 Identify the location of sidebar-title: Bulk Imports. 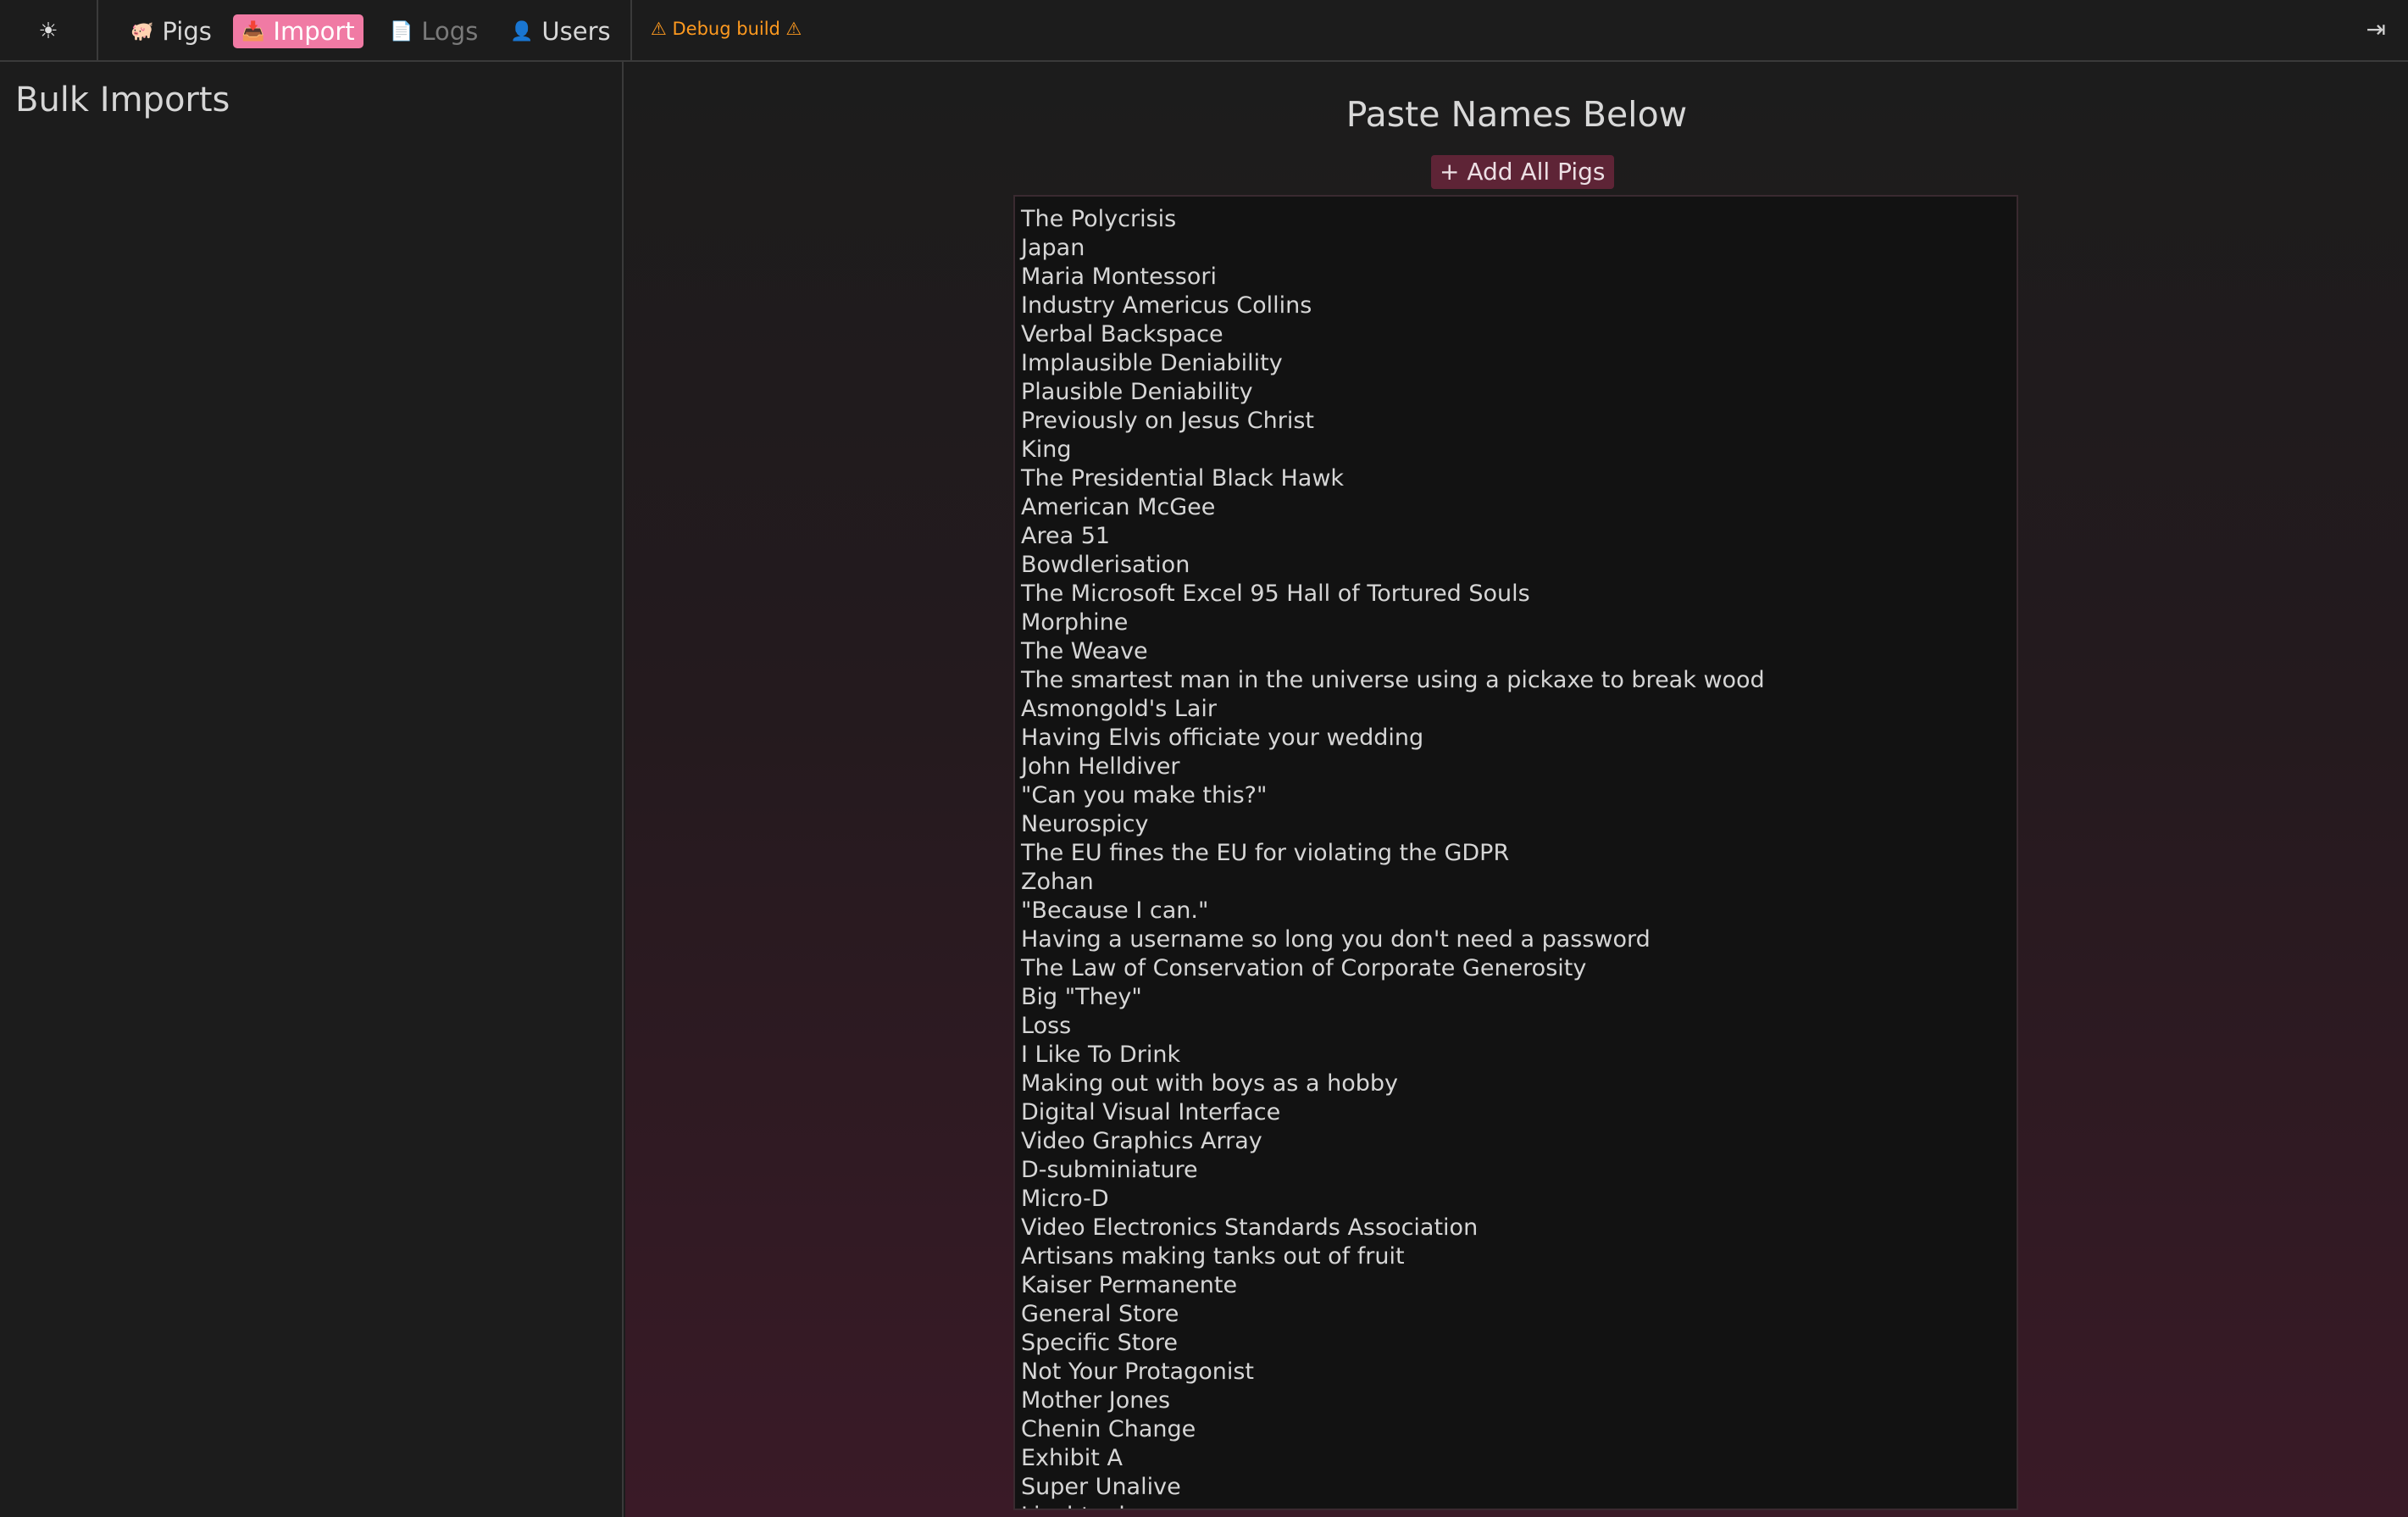
(122, 100).